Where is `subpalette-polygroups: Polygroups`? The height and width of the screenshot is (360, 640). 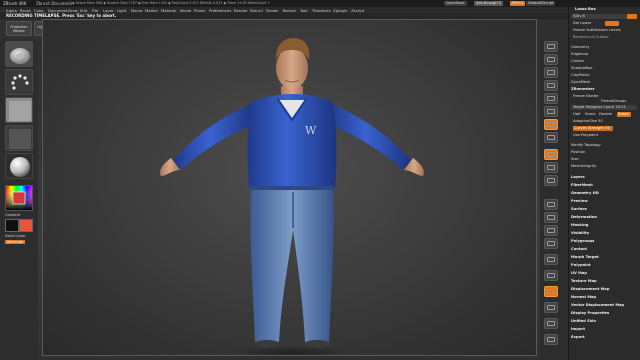 subpalette-polygroups: Polygroups is located at coordinates (582, 241).